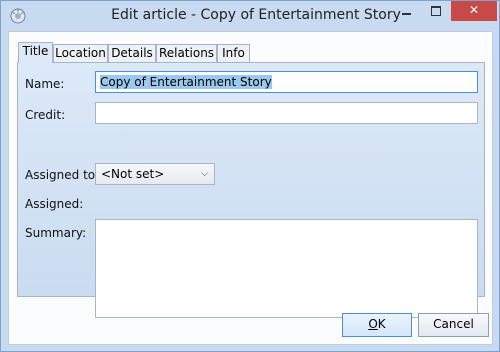 The height and width of the screenshot is (352, 500). I want to click on tab-details: Details, so click(132, 53).